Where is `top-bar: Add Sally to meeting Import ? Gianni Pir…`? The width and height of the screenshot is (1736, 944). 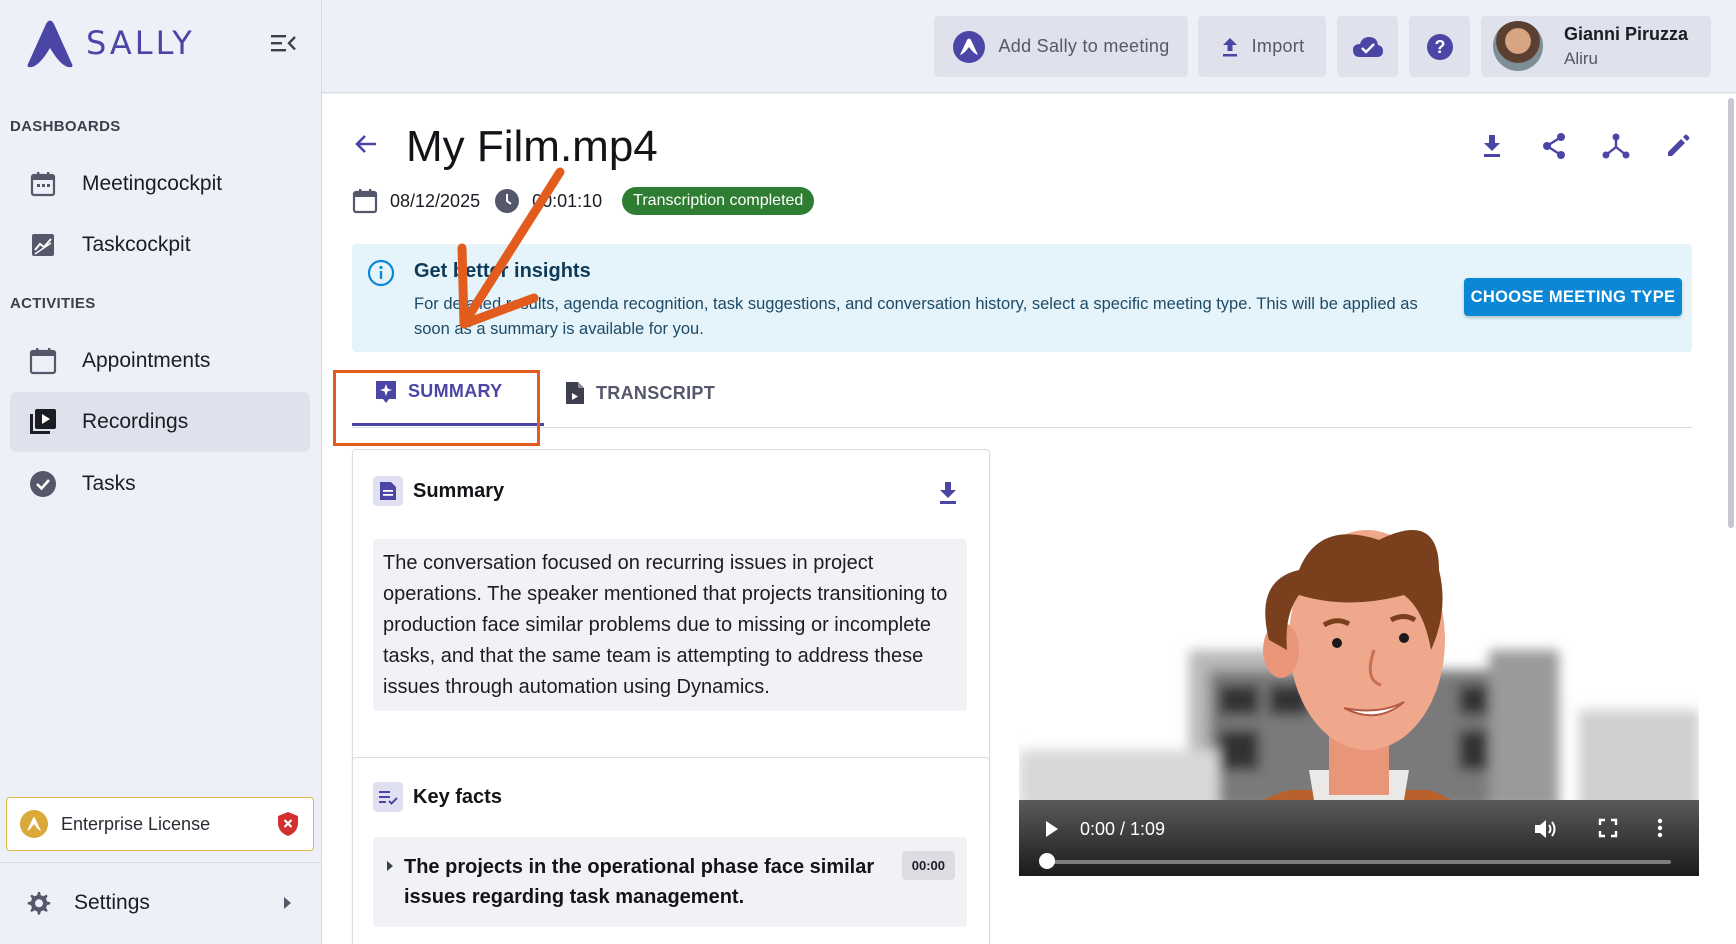
top-bar: Add Sally to meeting Import ? Gianni Pir… is located at coordinates (1029, 46).